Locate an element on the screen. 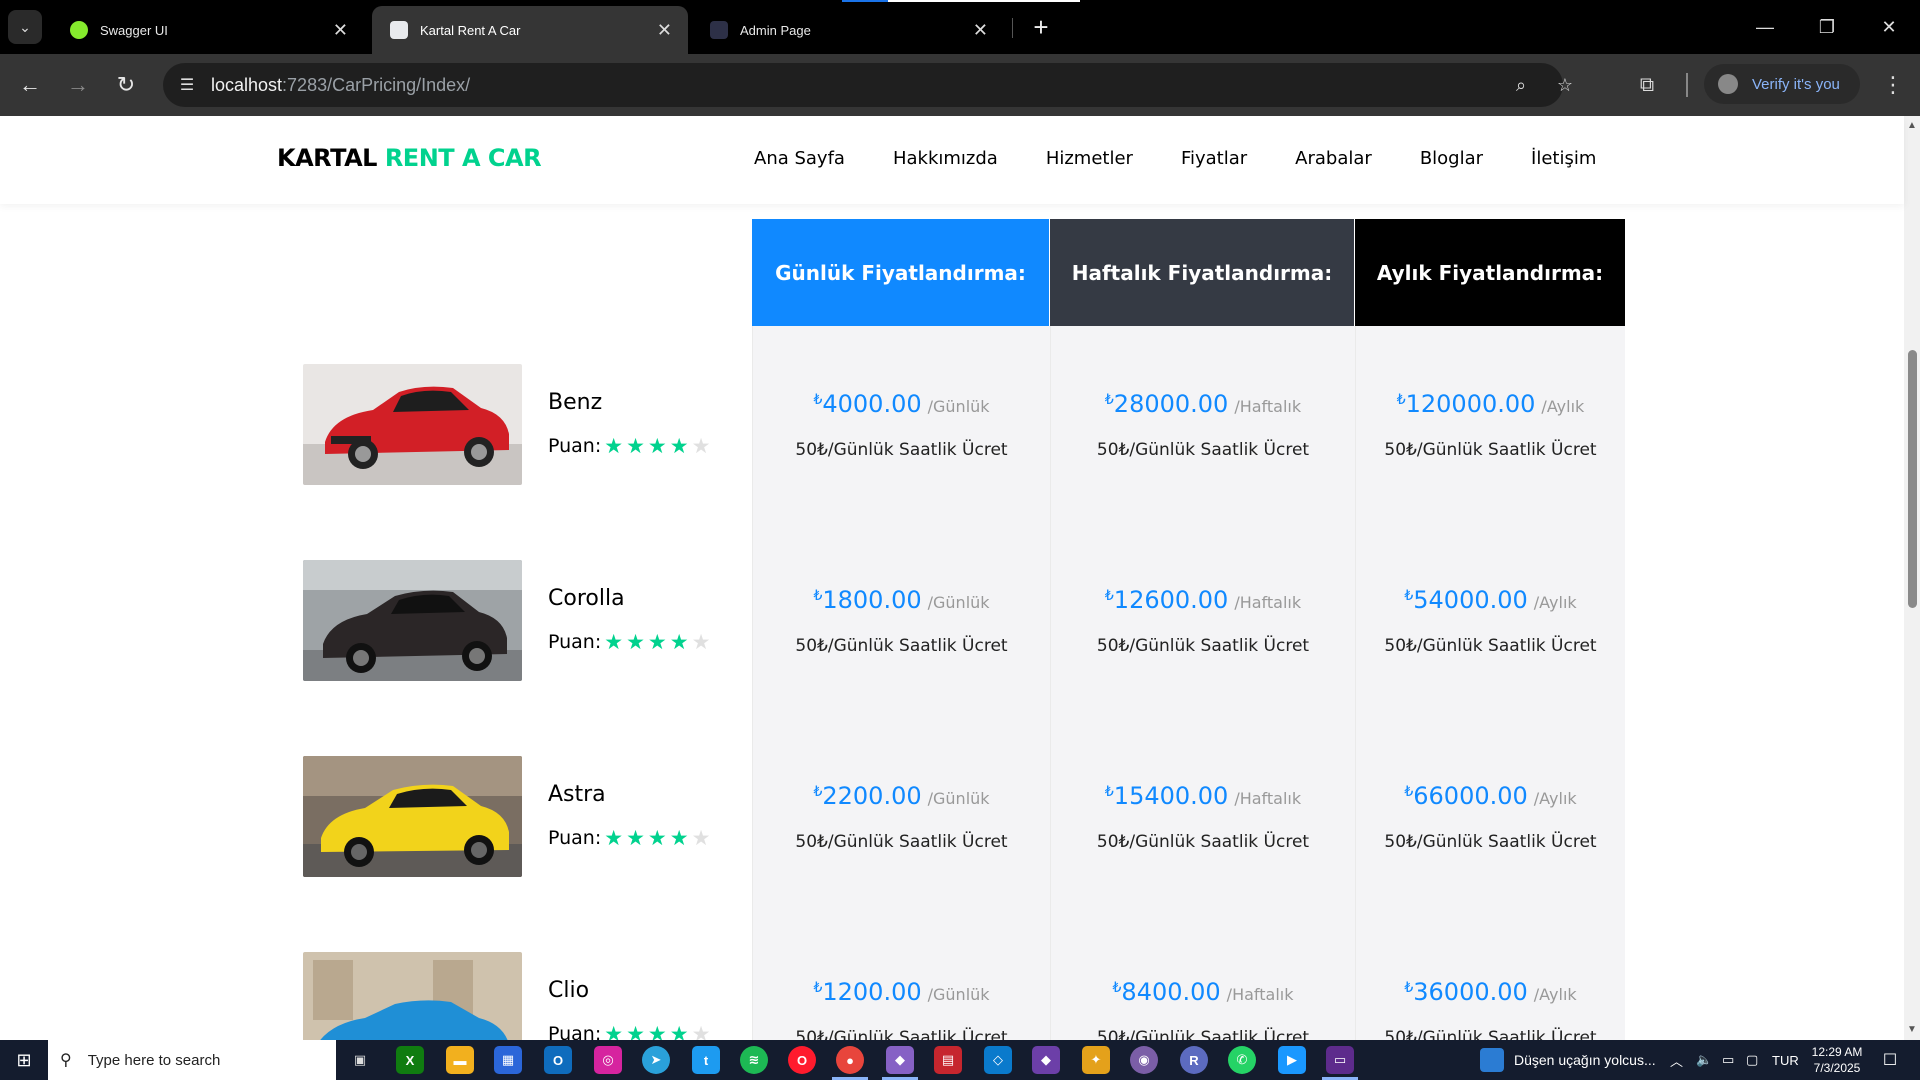 Image resolution: width=1920 pixels, height=1080 pixels. loading-indicator is located at coordinates (865, 1).